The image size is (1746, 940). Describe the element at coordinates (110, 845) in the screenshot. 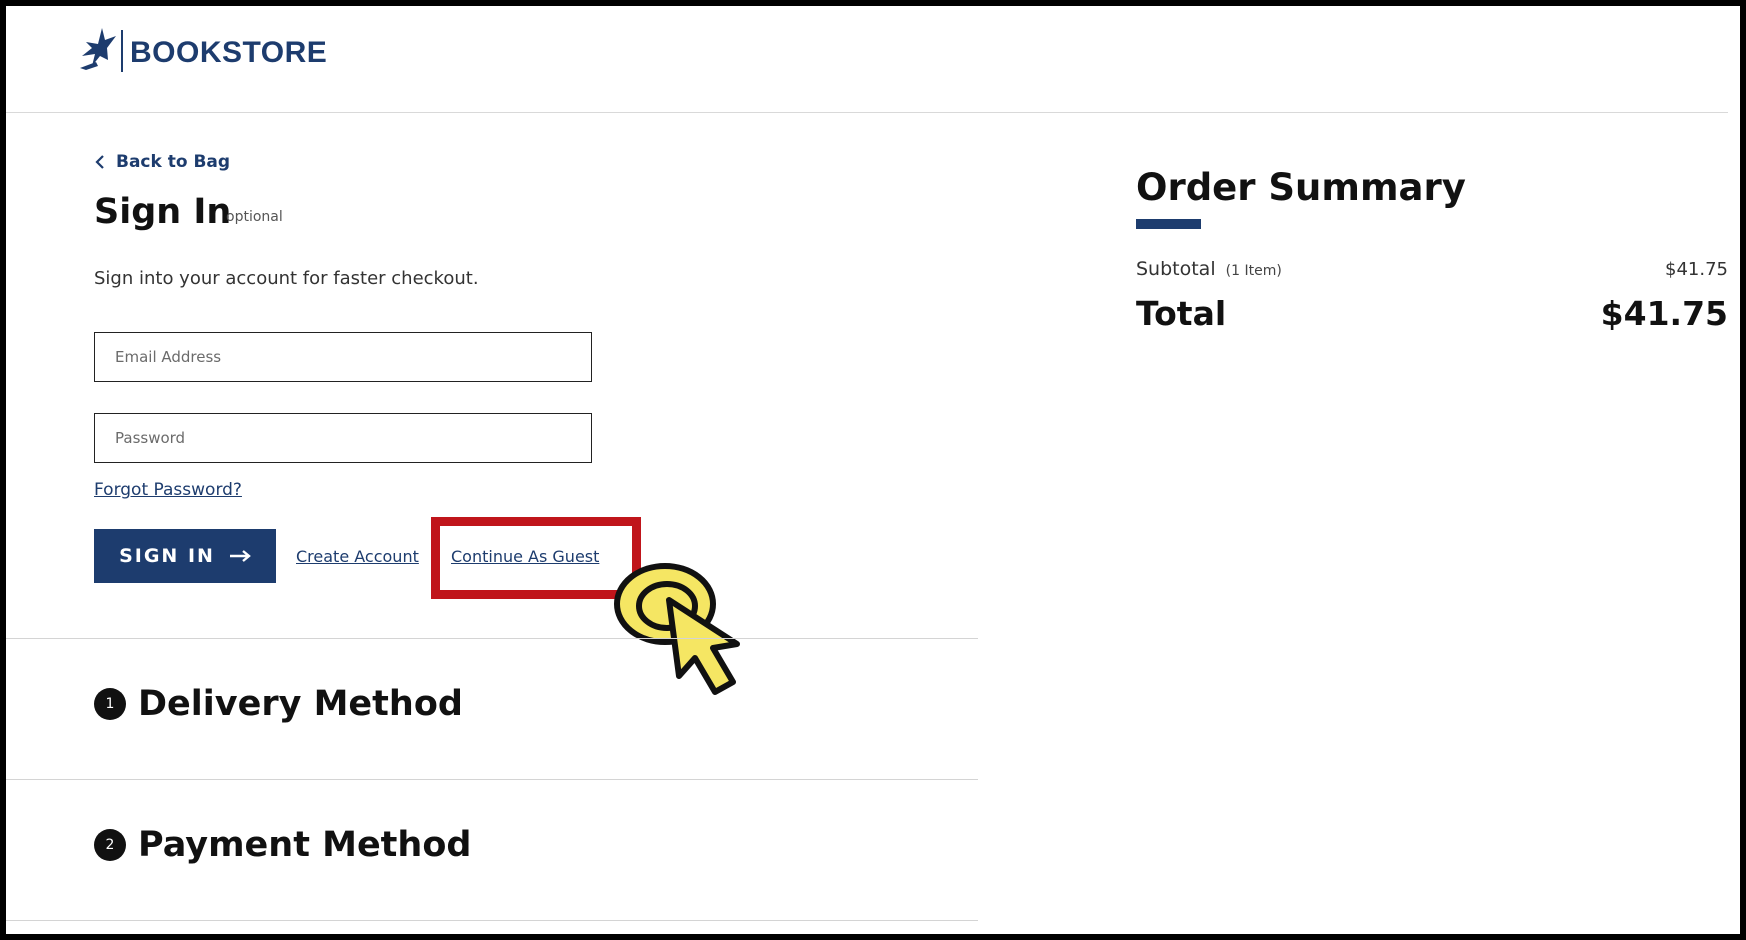

I see `step-number-badge: 2` at that location.